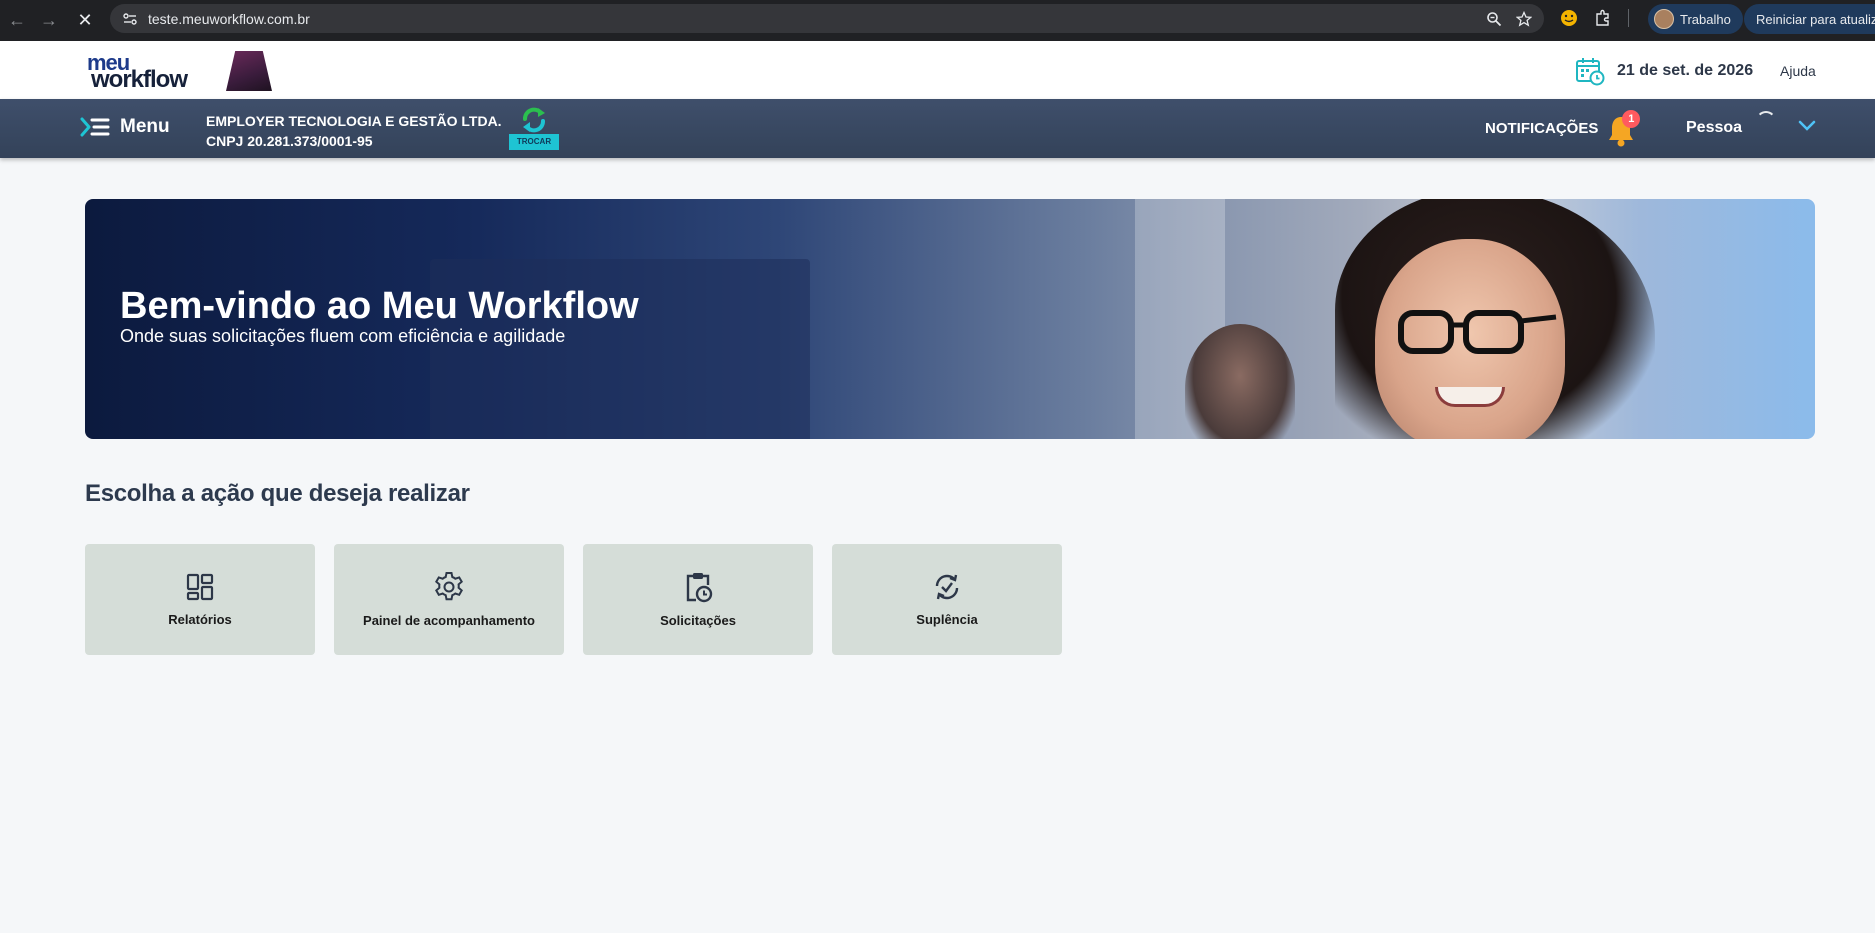  Describe the element at coordinates (1590, 72) in the screenshot. I see `calendar-clock-icon` at that location.